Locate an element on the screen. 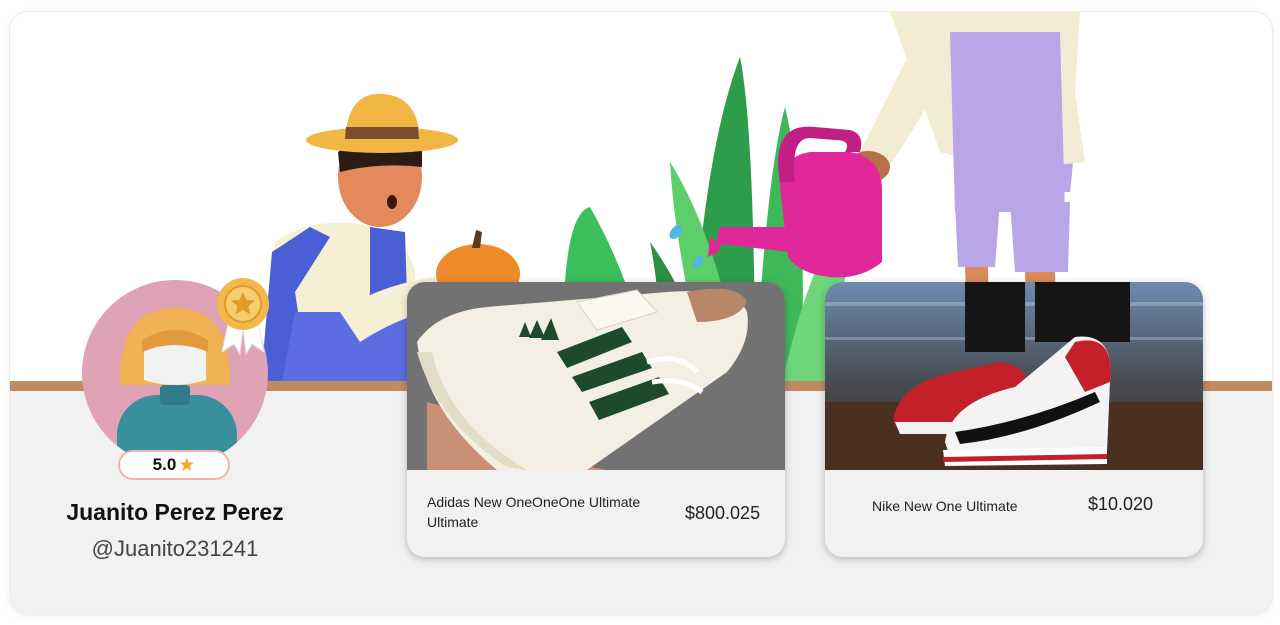  product-price: $10.020 is located at coordinates (1121, 504).